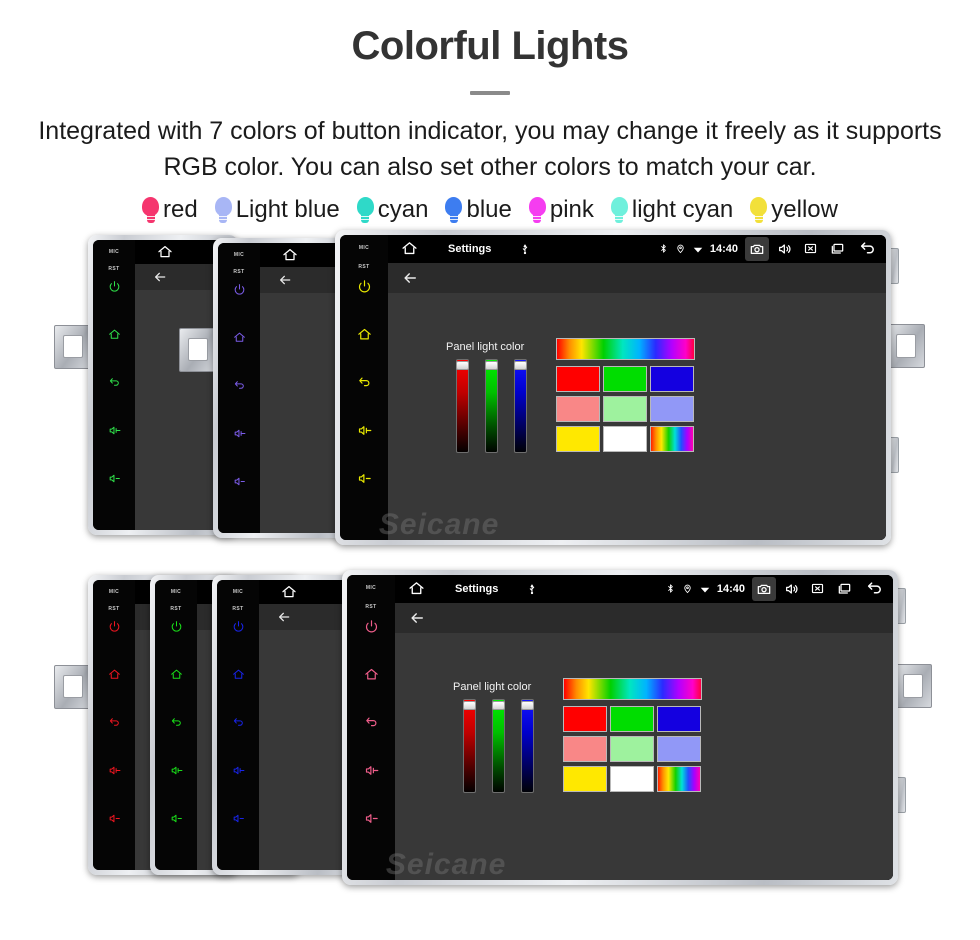  Describe the element at coordinates (663, 248) in the screenshot. I see `bluetooth-icon` at that location.